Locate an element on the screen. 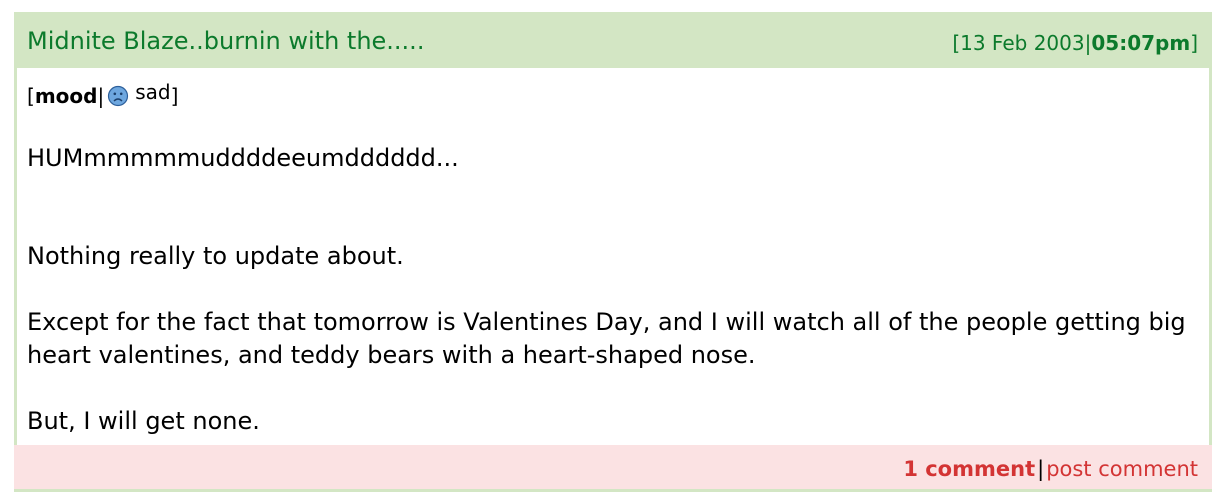 The width and height of the screenshot is (1220, 502). sad-face-icon is located at coordinates (118, 98).